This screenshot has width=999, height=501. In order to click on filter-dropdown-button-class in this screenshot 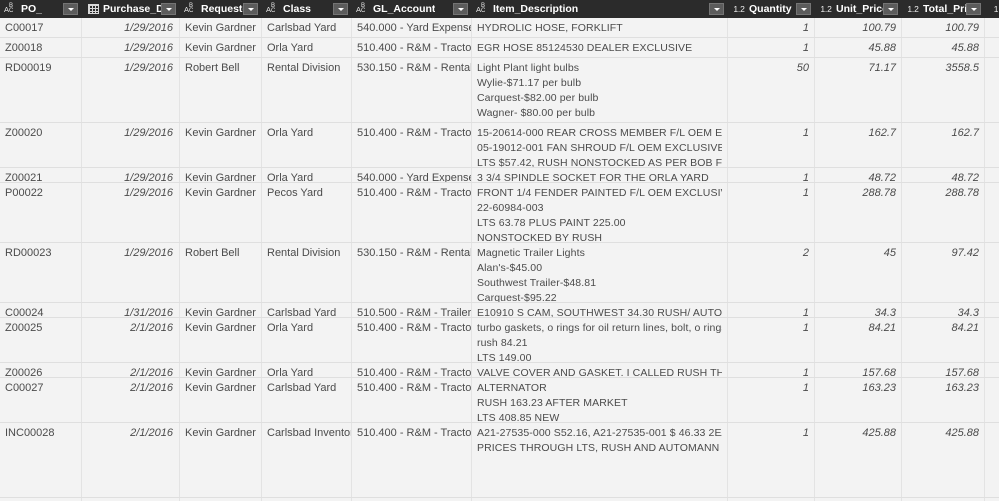, I will do `click(340, 9)`.